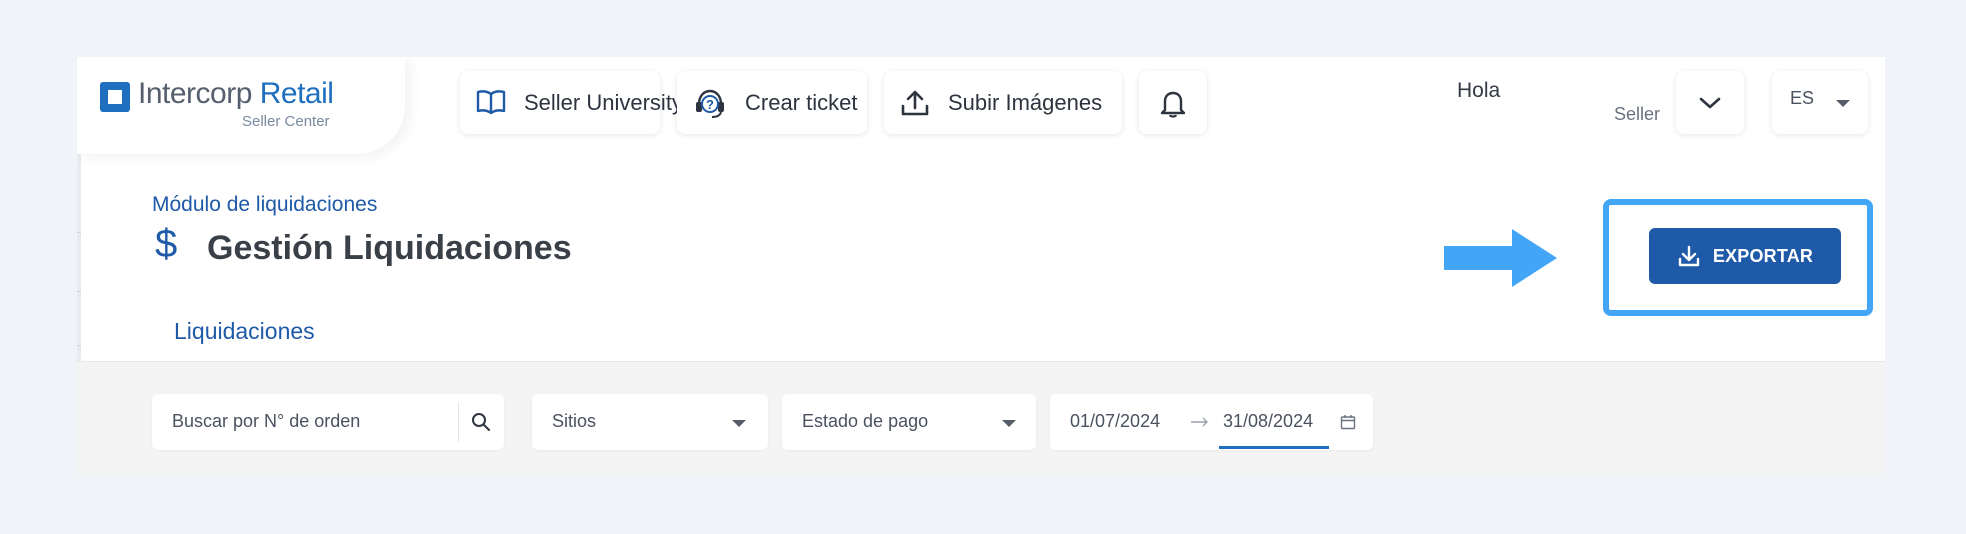 The width and height of the screenshot is (1966, 534). I want to click on export-label: EXPORTAR, so click(1763, 255).